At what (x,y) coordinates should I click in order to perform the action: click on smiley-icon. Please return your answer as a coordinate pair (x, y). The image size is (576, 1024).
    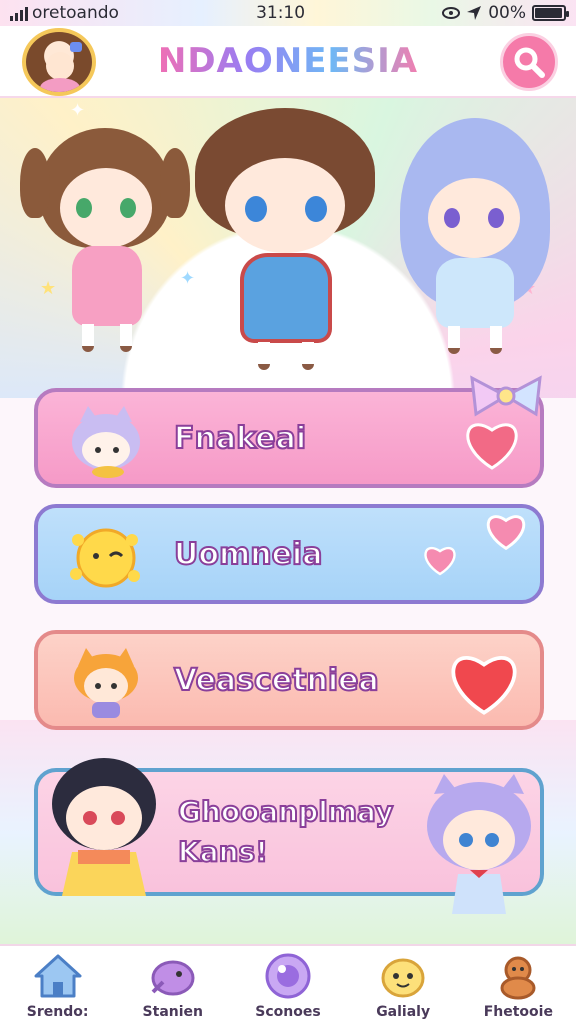
    Looking at the image, I should click on (403, 976).